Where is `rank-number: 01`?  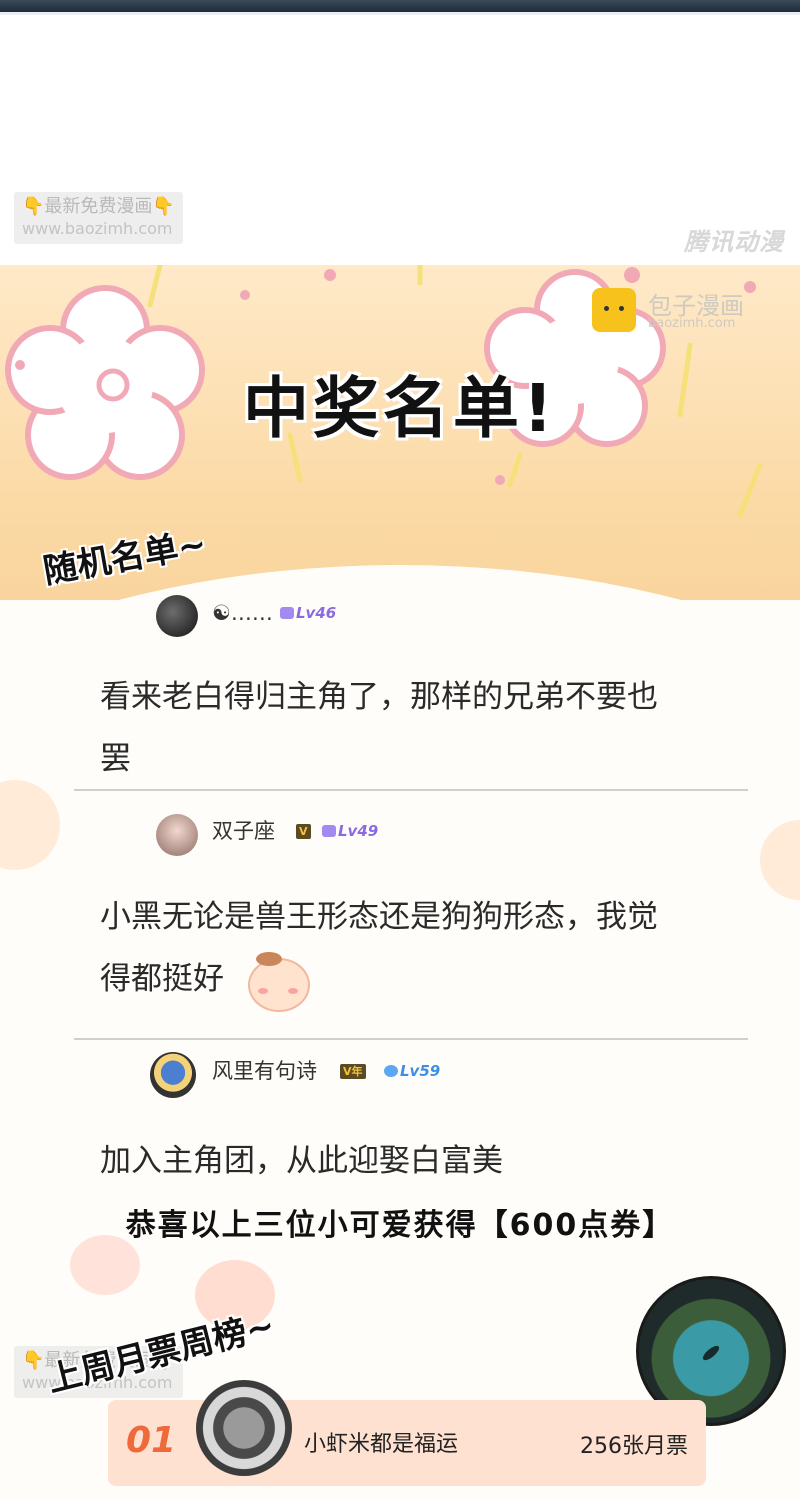 rank-number: 01 is located at coordinates (151, 1440).